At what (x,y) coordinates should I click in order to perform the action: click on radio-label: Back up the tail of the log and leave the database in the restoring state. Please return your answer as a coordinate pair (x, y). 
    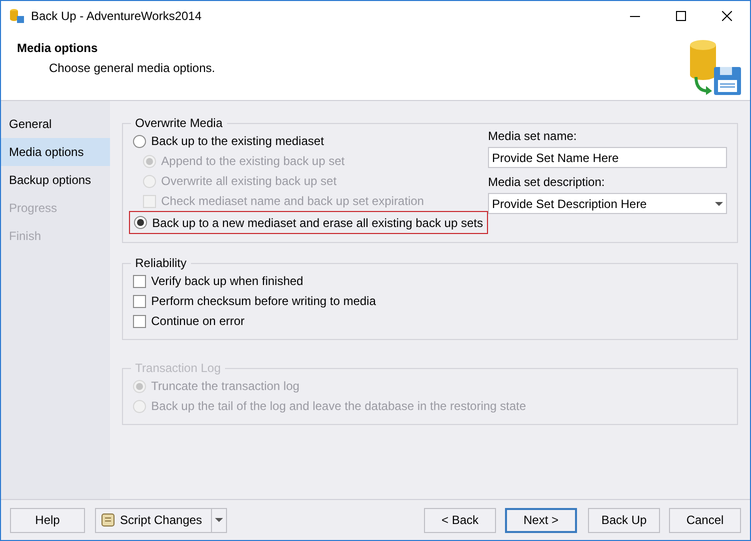
    Looking at the image, I should click on (338, 406).